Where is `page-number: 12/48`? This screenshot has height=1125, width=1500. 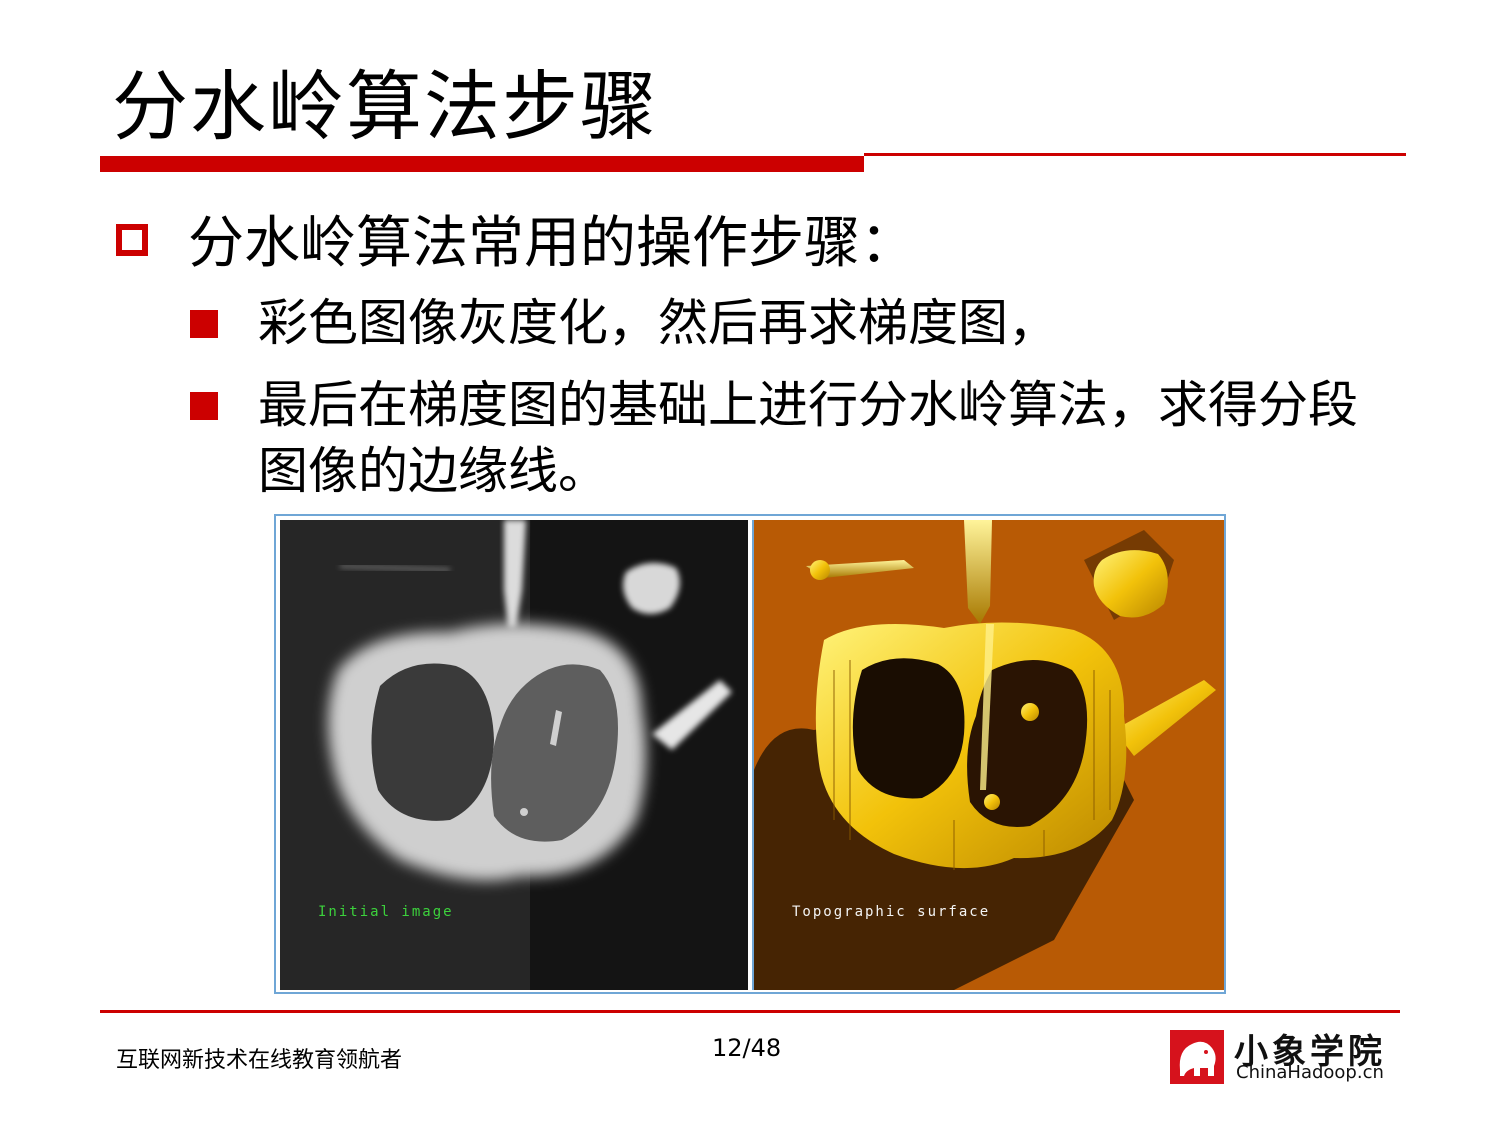
page-number: 12/48 is located at coordinates (747, 1048).